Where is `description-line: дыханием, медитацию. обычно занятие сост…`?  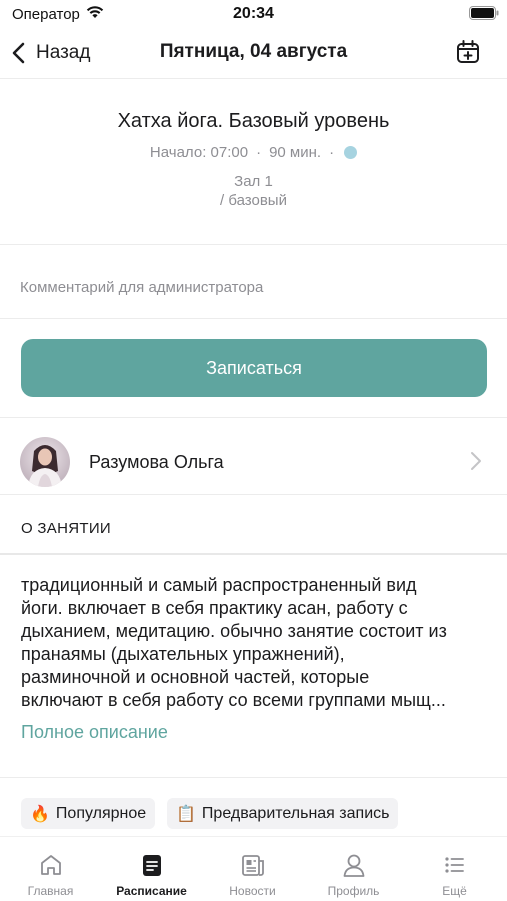 description-line: дыханием, медитацию. обычно занятие сост… is located at coordinates (234, 631).